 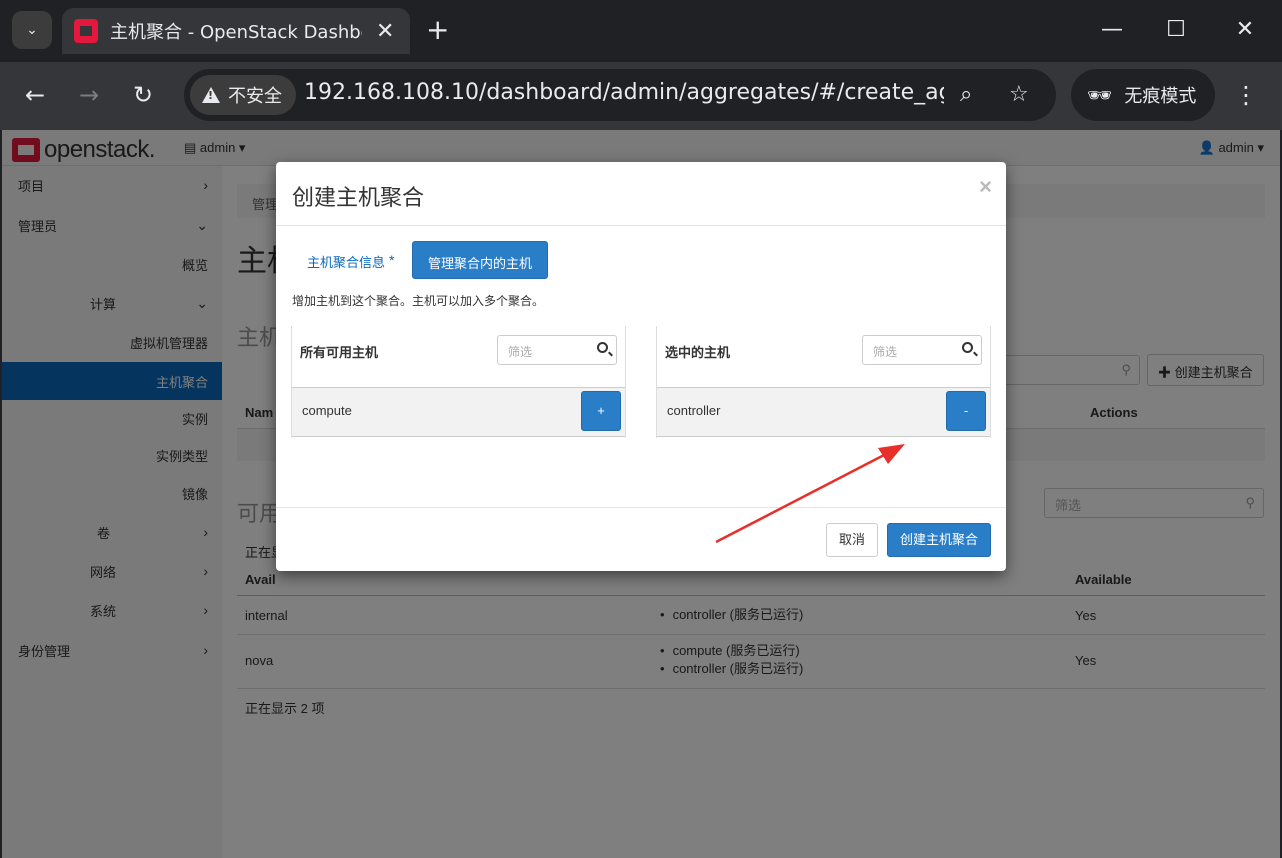 What do you see at coordinates (966, 95) in the screenshot?
I see `zoom-search-icon: ⌕` at bounding box center [966, 95].